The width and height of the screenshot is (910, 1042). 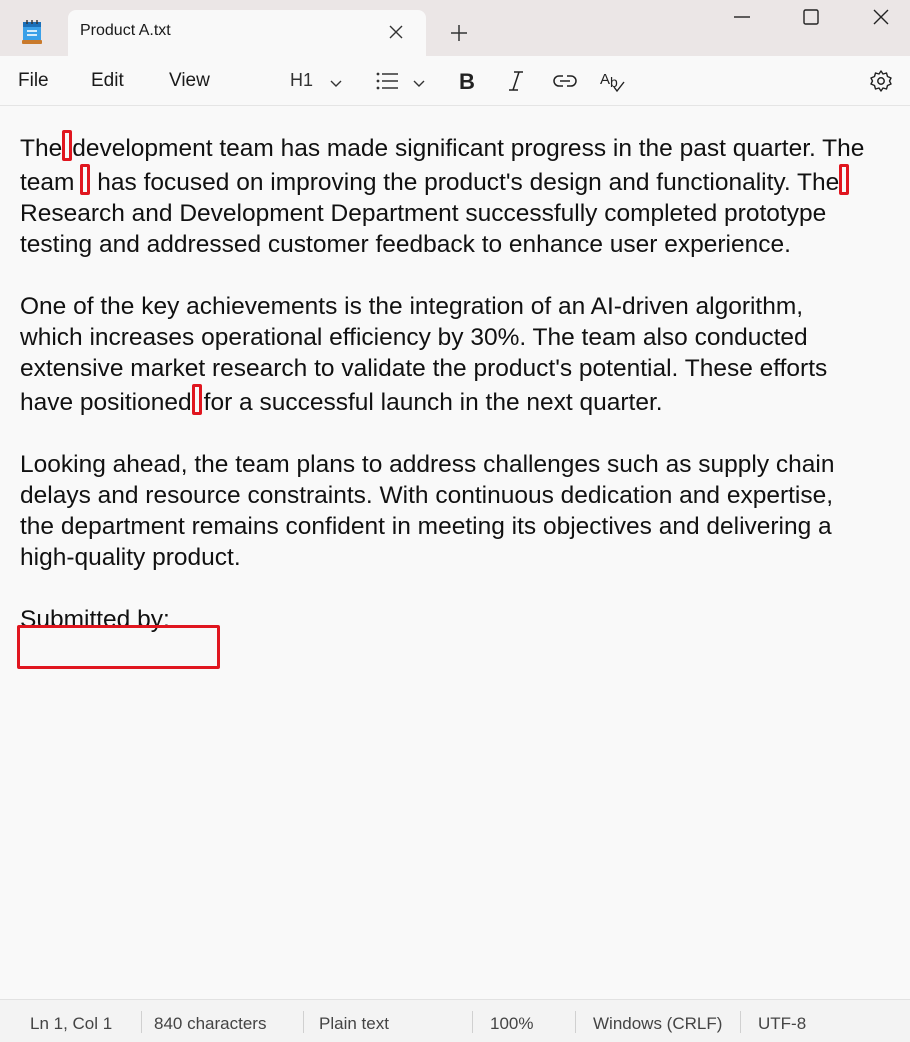 What do you see at coordinates (302, 80) in the screenshot?
I see `heading-label: H1` at bounding box center [302, 80].